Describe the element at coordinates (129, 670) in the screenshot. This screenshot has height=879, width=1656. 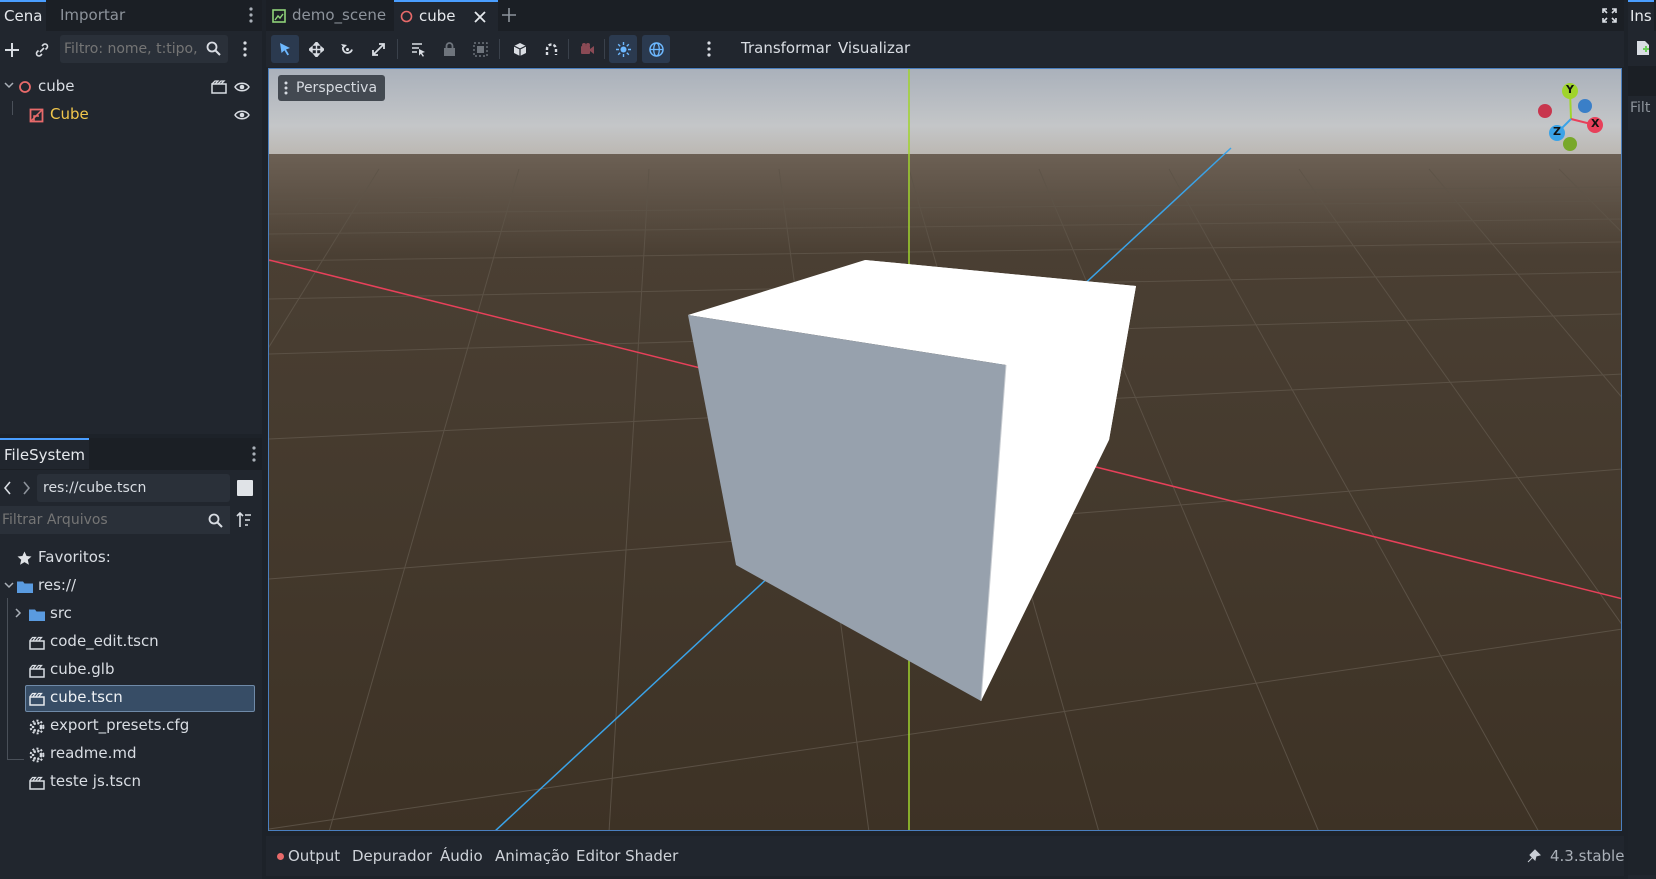
I see `file-row-cube-glb: cube.glb` at that location.